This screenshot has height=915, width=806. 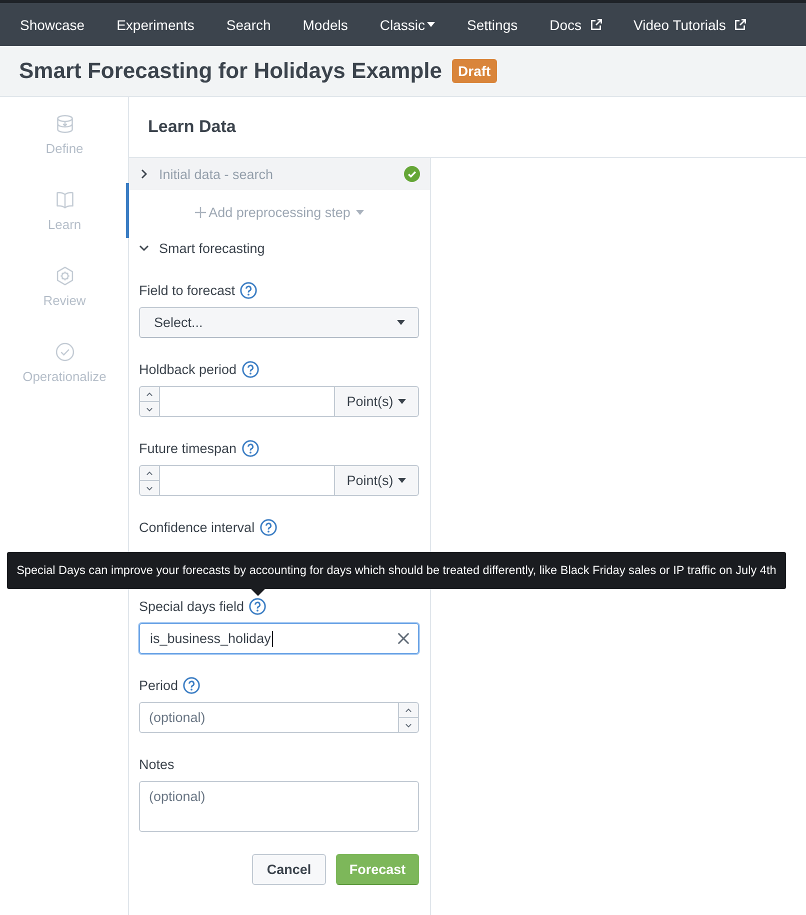 I want to click on plus-icon, so click(x=200, y=212).